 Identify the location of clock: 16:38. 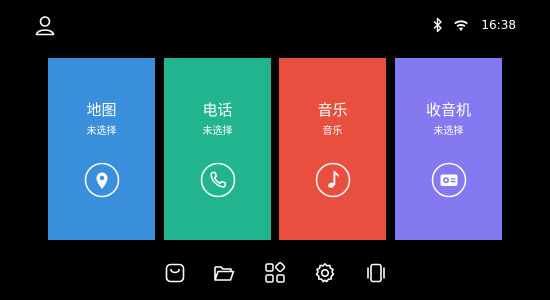
(498, 25).